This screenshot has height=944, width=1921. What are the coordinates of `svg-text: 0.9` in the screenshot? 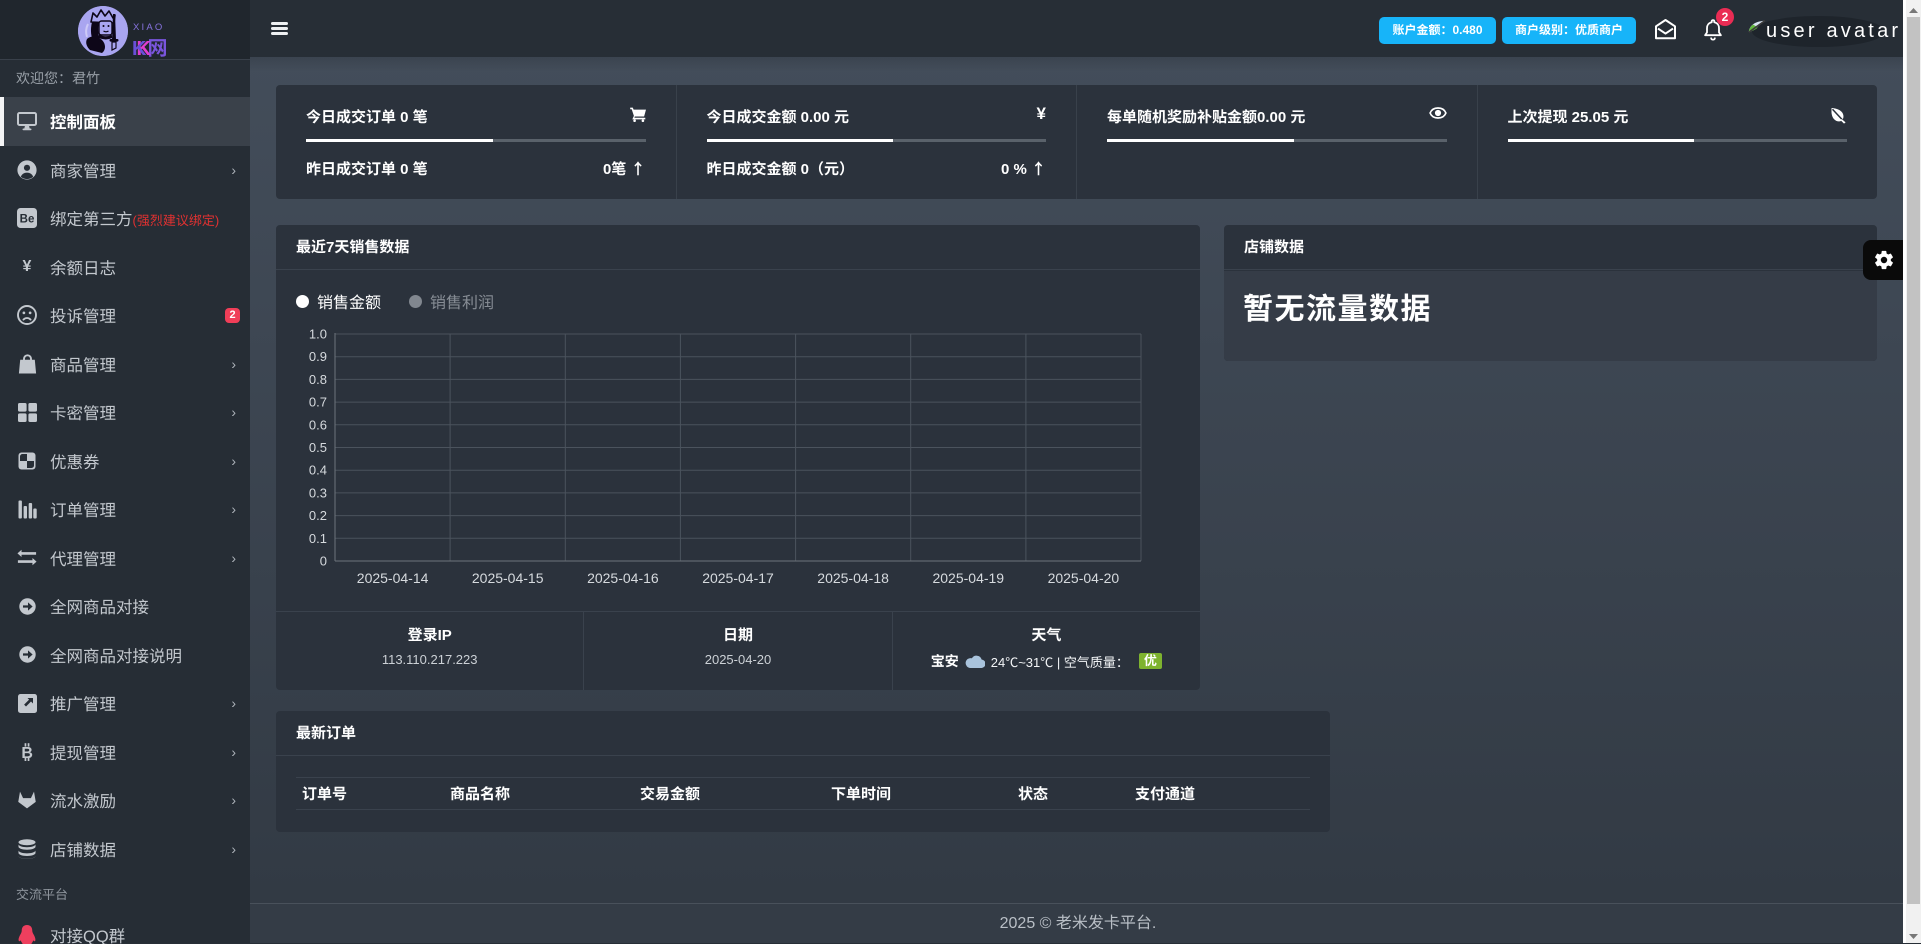 It's located at (318, 356).